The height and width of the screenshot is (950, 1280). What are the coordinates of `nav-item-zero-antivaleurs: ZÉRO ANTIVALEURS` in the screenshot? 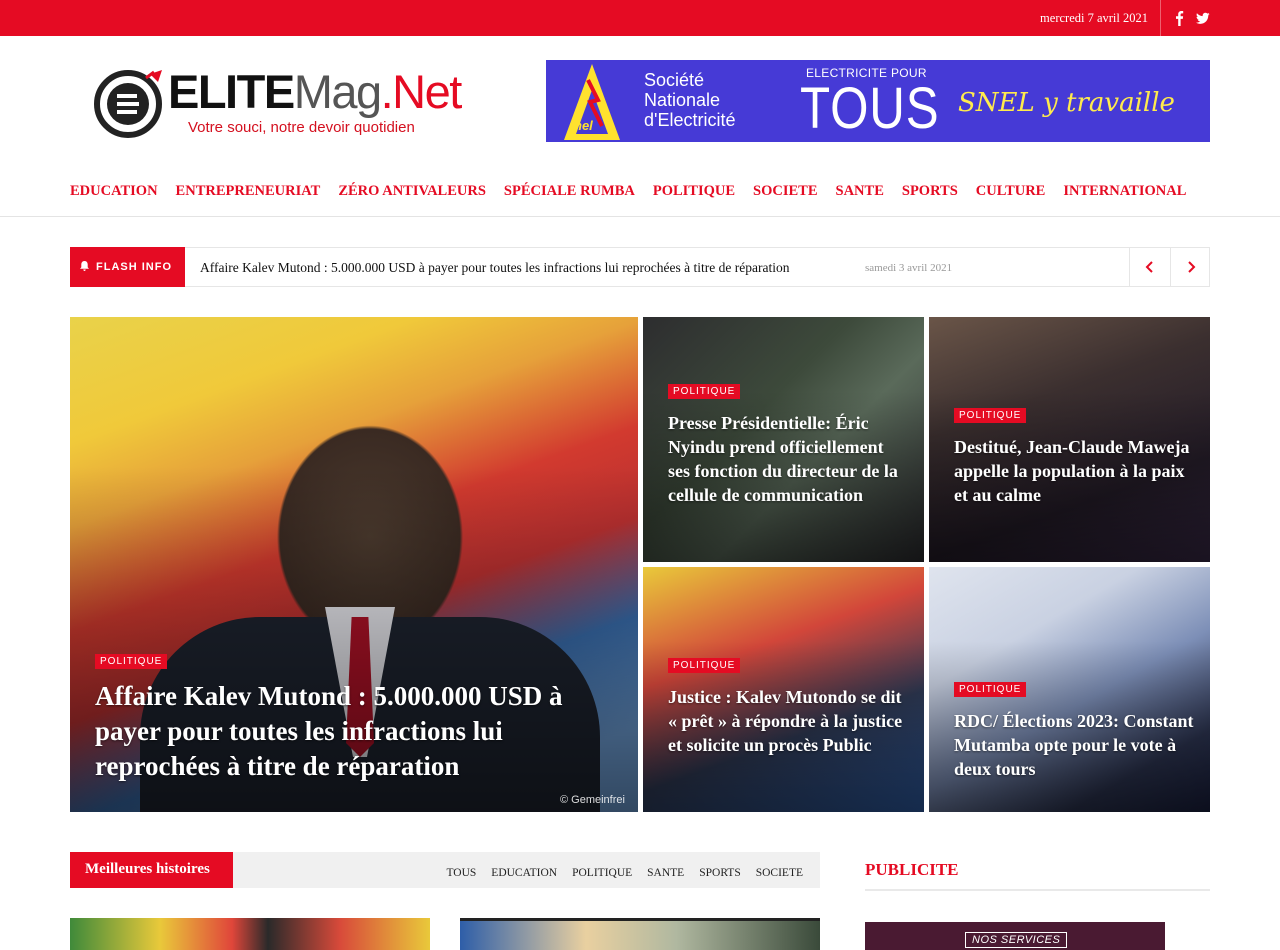 It's located at (412, 191).